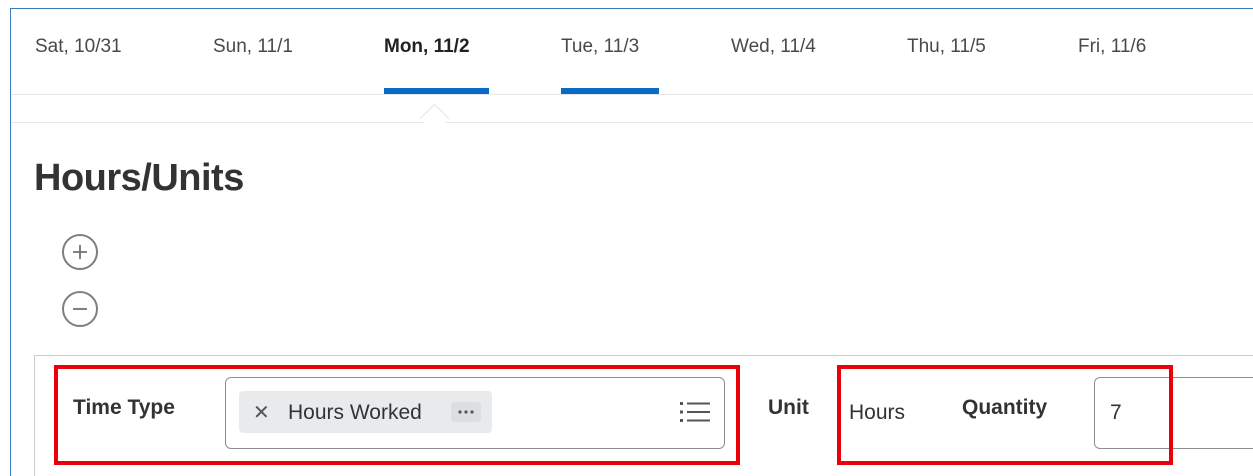  I want to click on add-row-button, so click(80, 252).